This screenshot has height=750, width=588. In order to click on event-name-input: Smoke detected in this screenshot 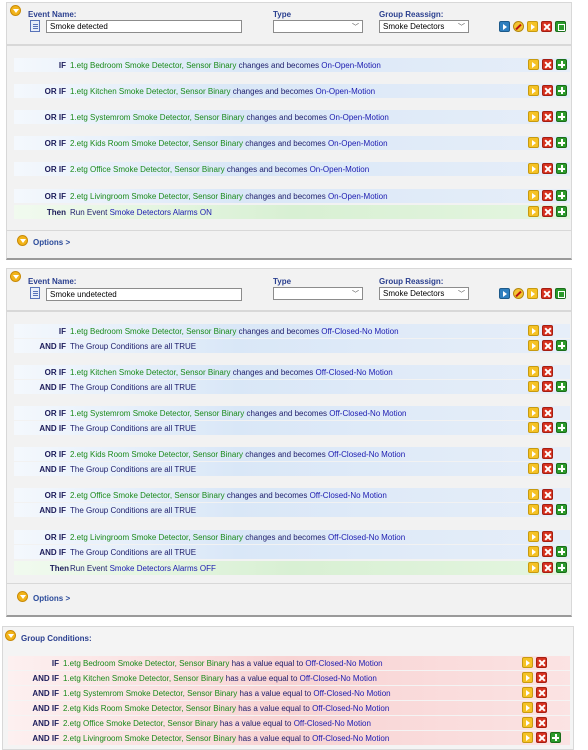, I will do `click(144, 26)`.